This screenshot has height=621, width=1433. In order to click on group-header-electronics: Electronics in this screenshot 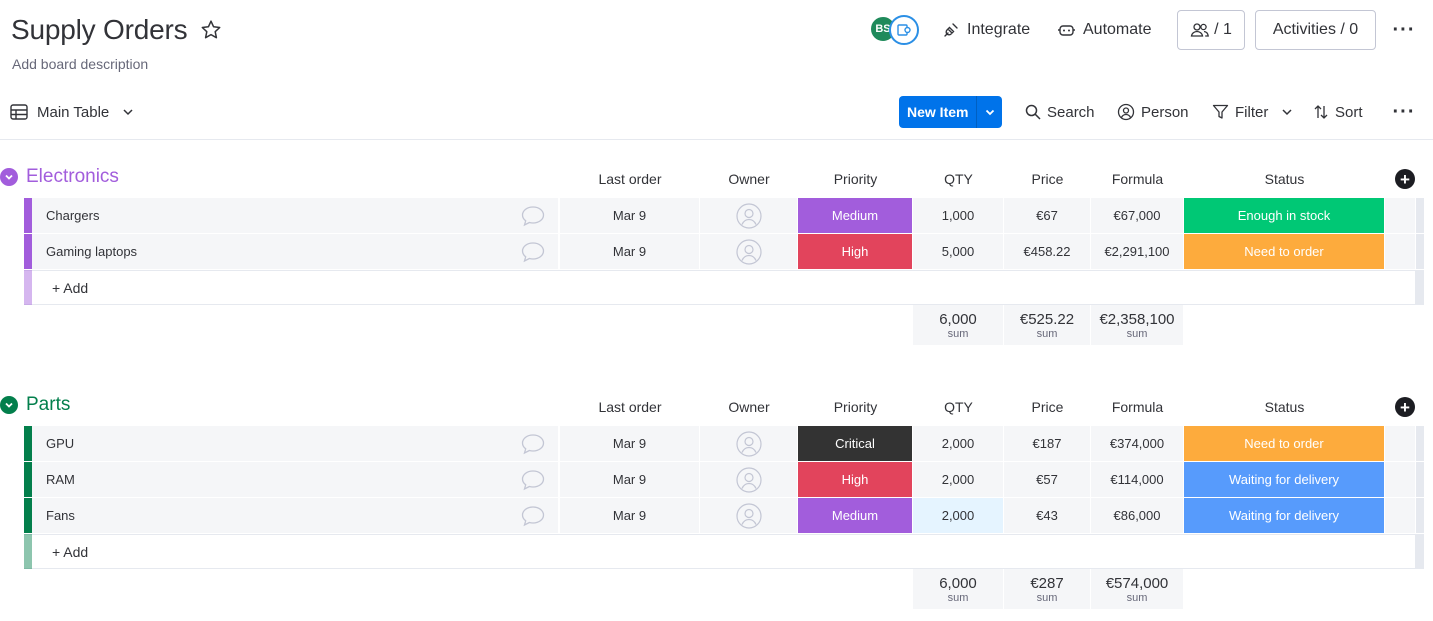, I will do `click(59, 177)`.